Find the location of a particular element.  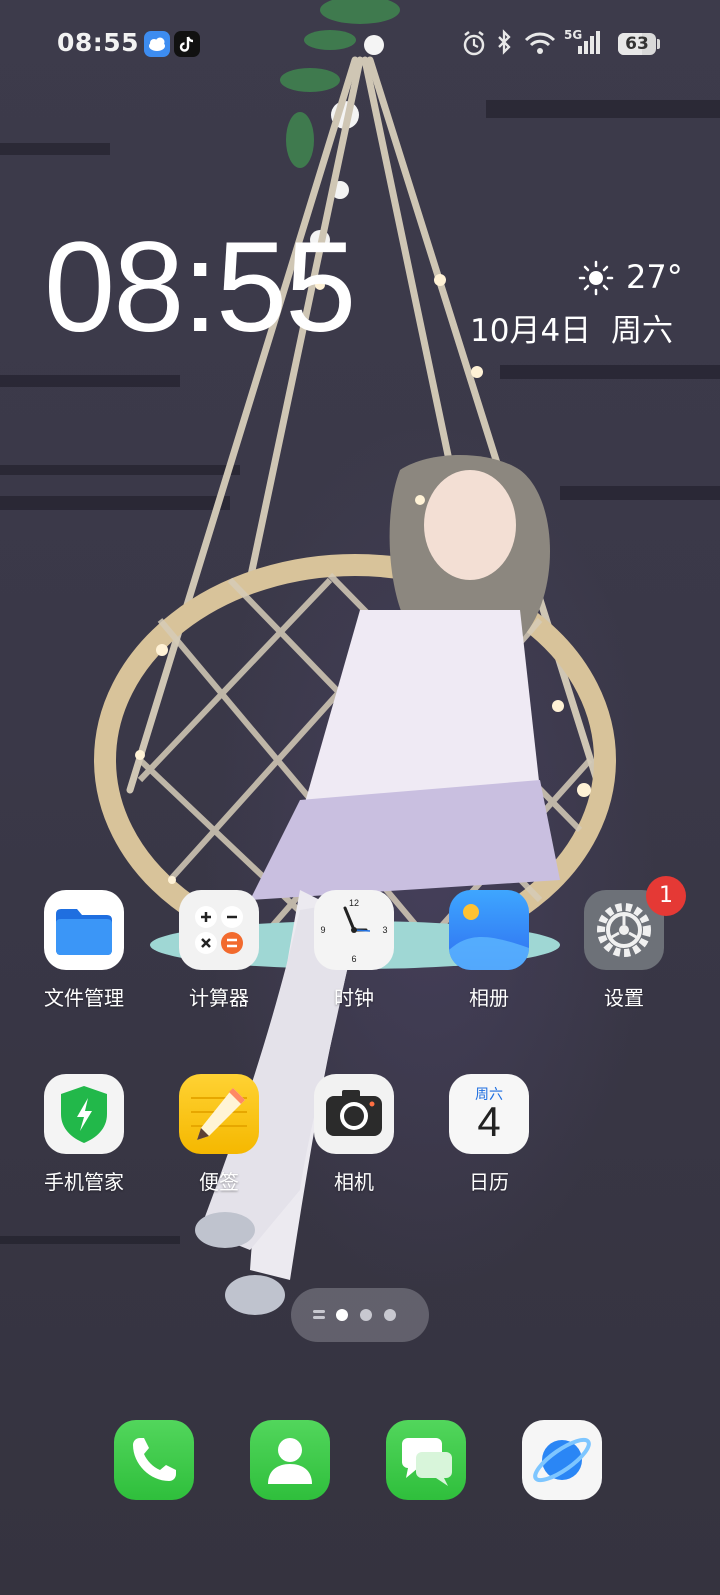

wifi-icon is located at coordinates (540, 43).